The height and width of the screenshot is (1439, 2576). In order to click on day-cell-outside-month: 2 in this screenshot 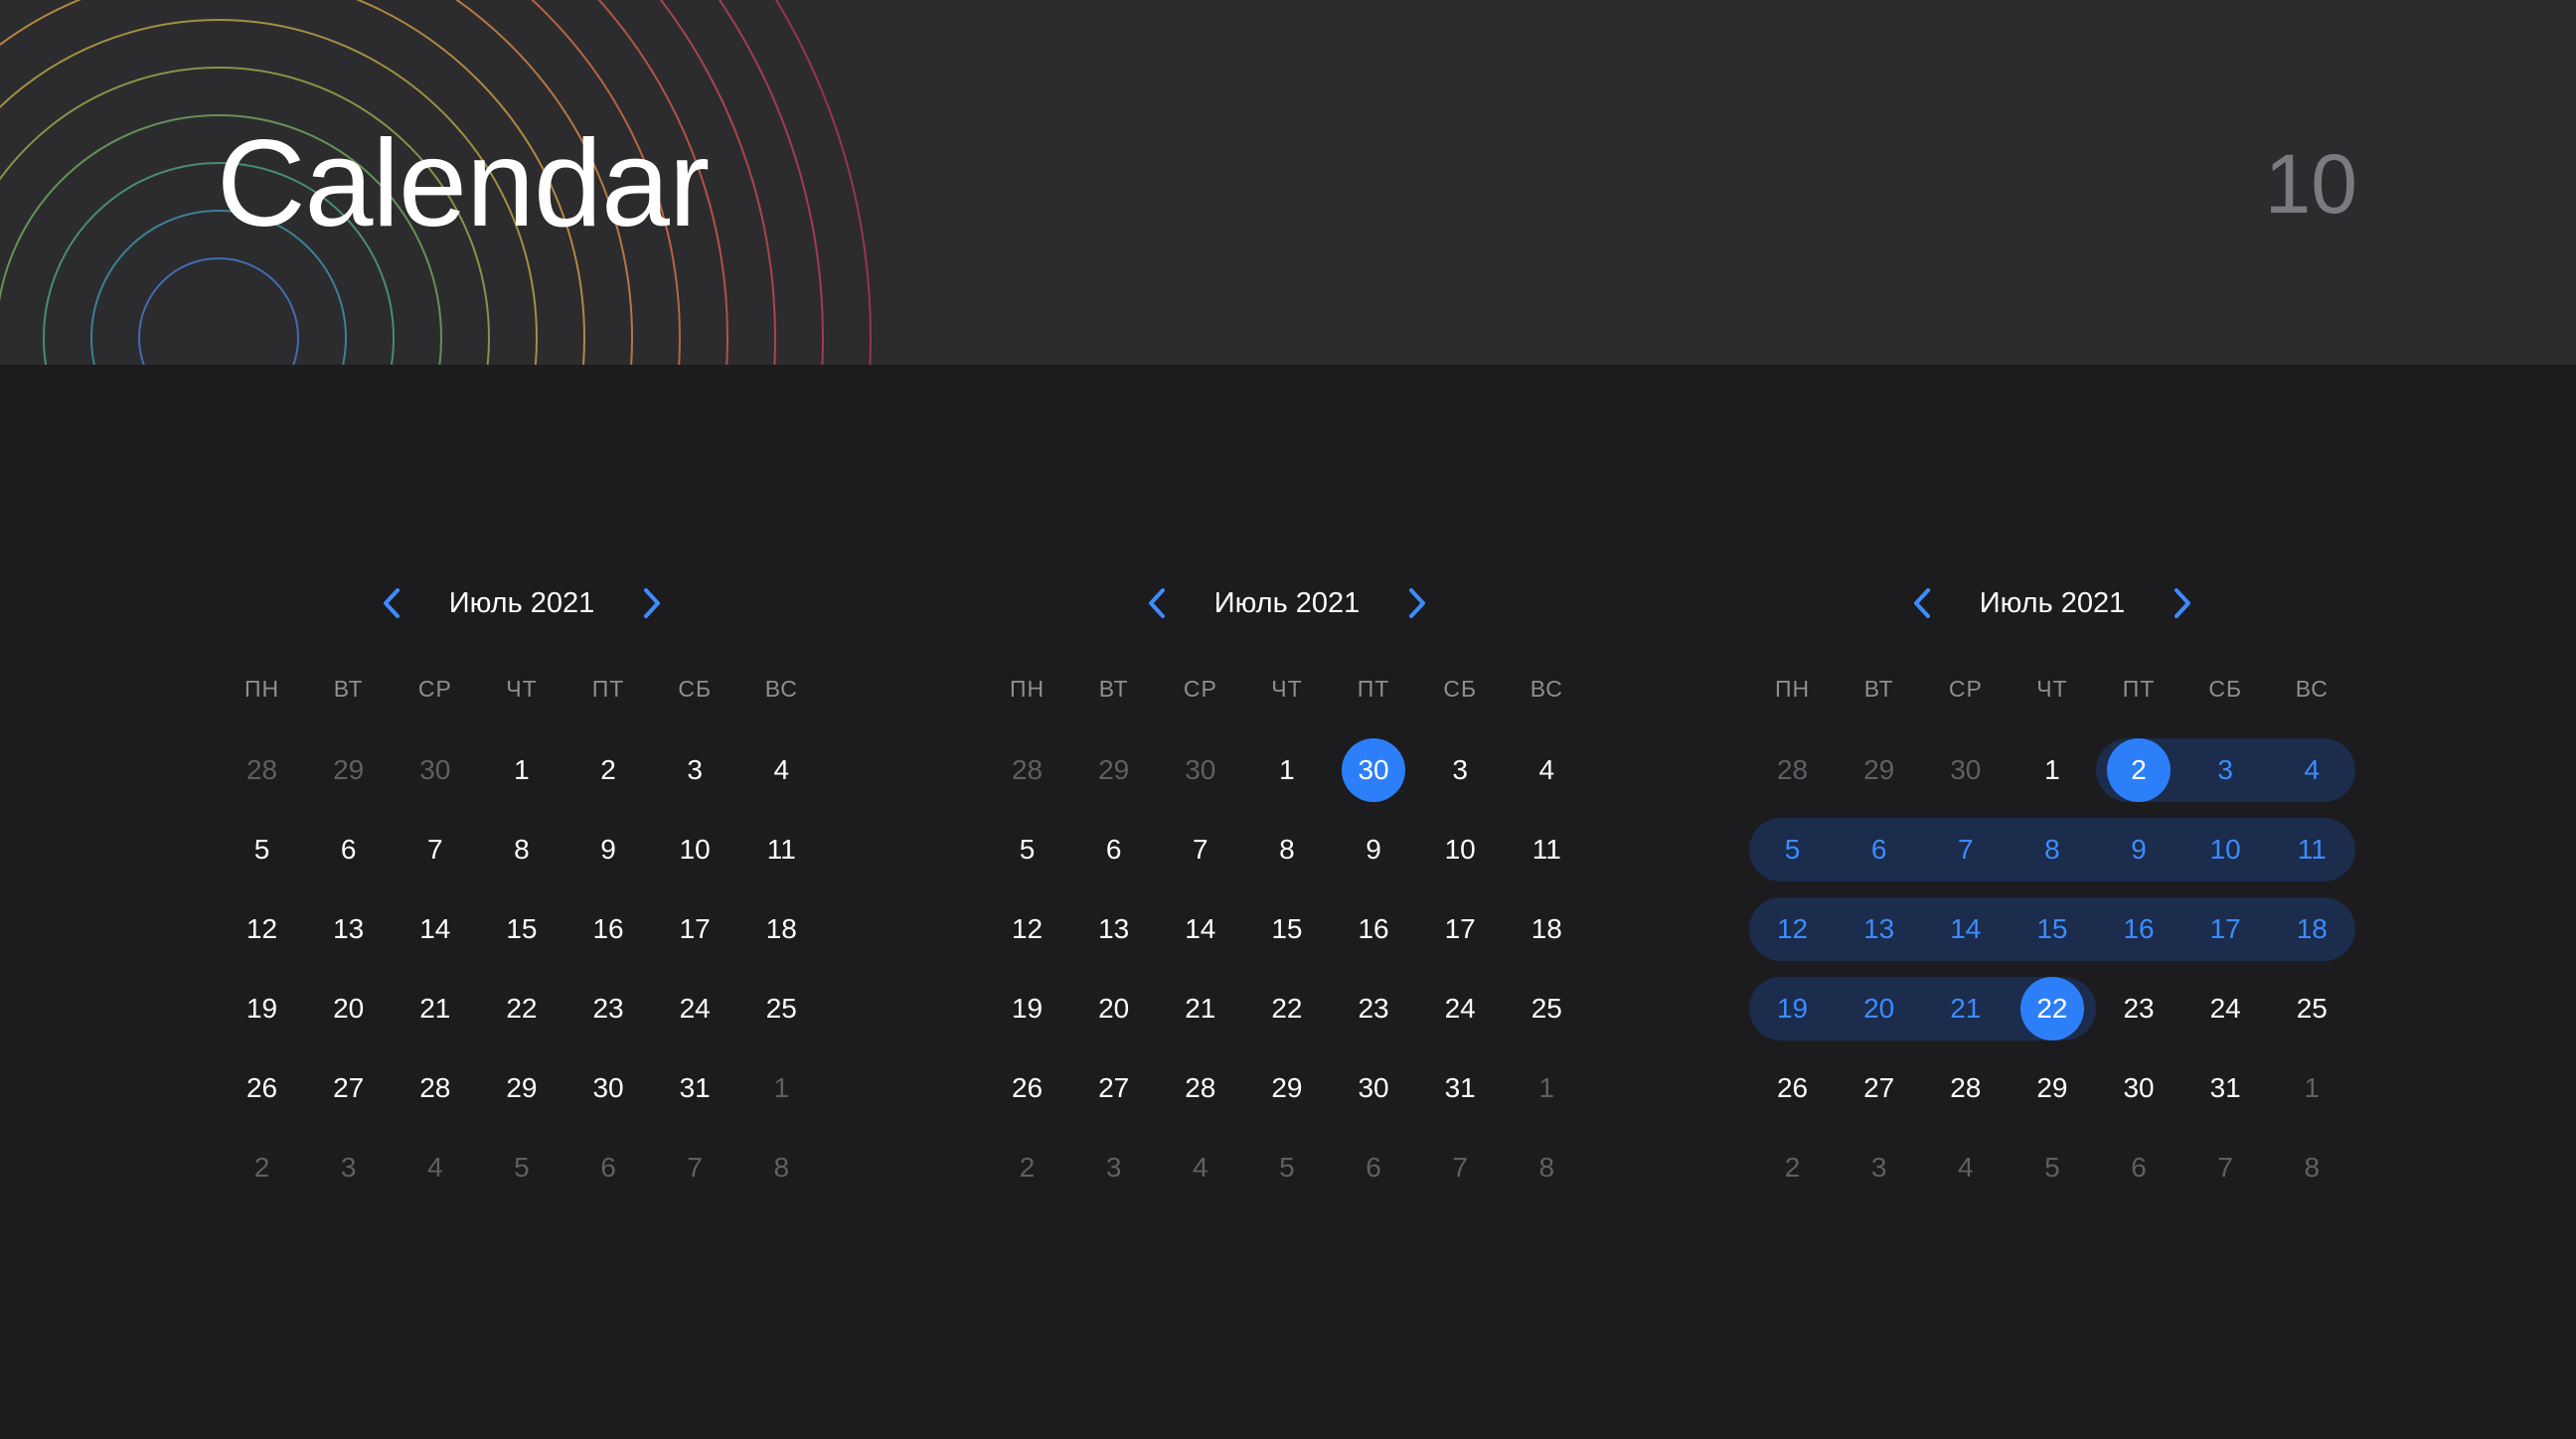, I will do `click(262, 1167)`.